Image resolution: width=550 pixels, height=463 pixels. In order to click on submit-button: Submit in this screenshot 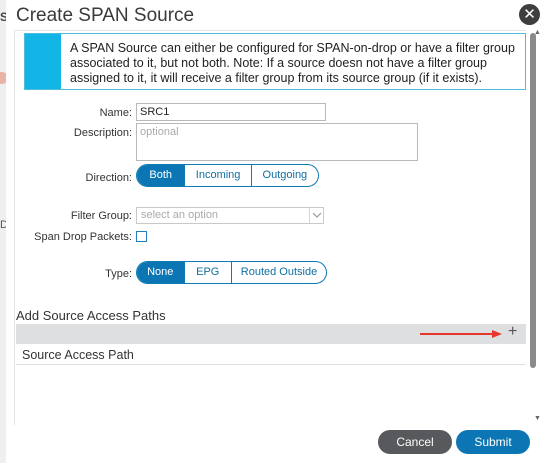, I will do `click(493, 442)`.